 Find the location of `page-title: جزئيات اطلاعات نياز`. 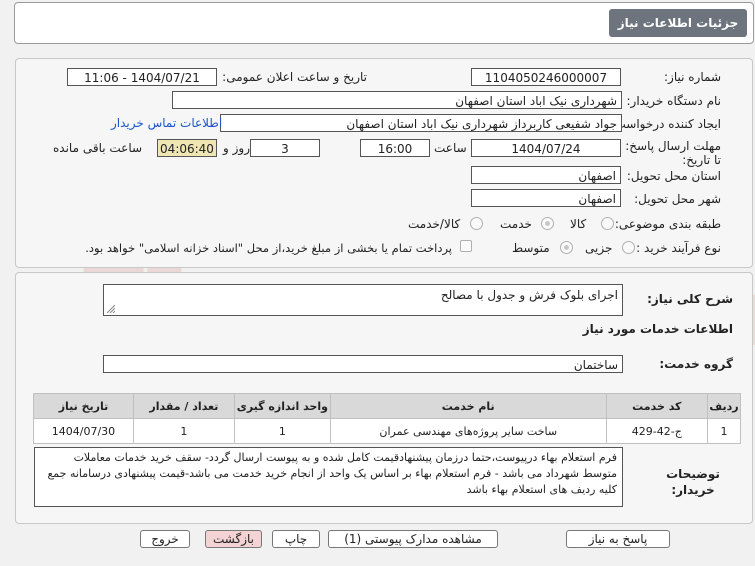

page-title: جزئيات اطلاعات نياز is located at coordinates (678, 23).